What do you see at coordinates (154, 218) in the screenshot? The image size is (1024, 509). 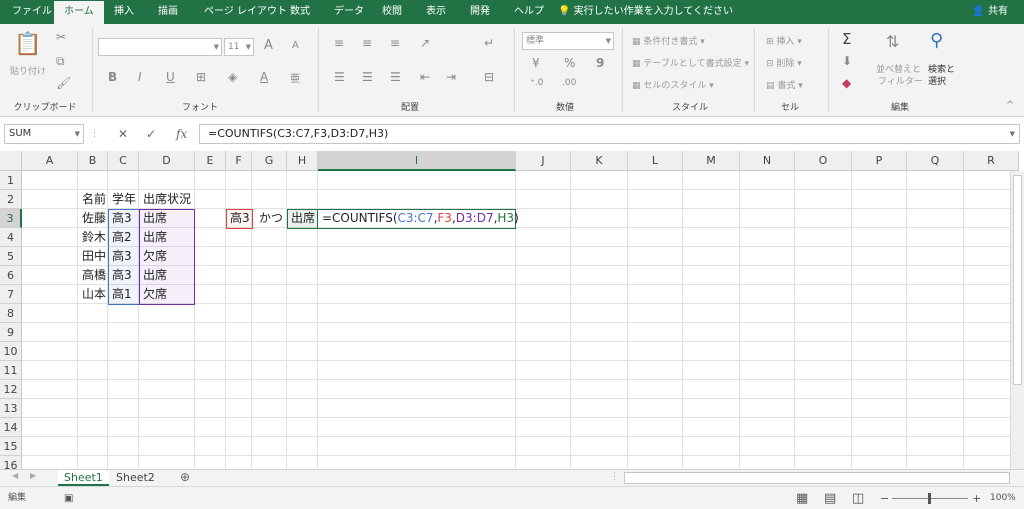 I see `cell-d3: 出席` at bounding box center [154, 218].